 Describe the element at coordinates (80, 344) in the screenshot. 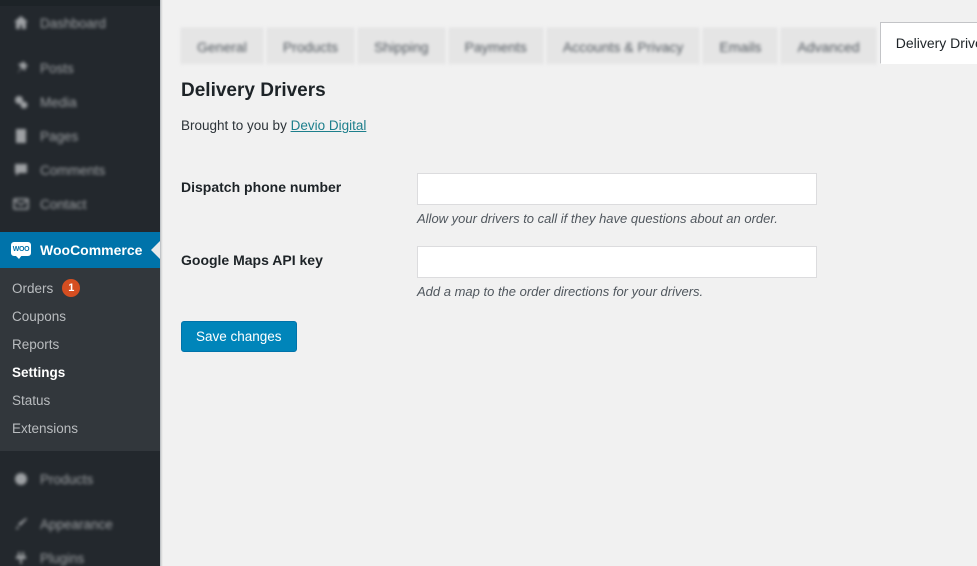

I see `submenu-item-reports: Reports` at that location.